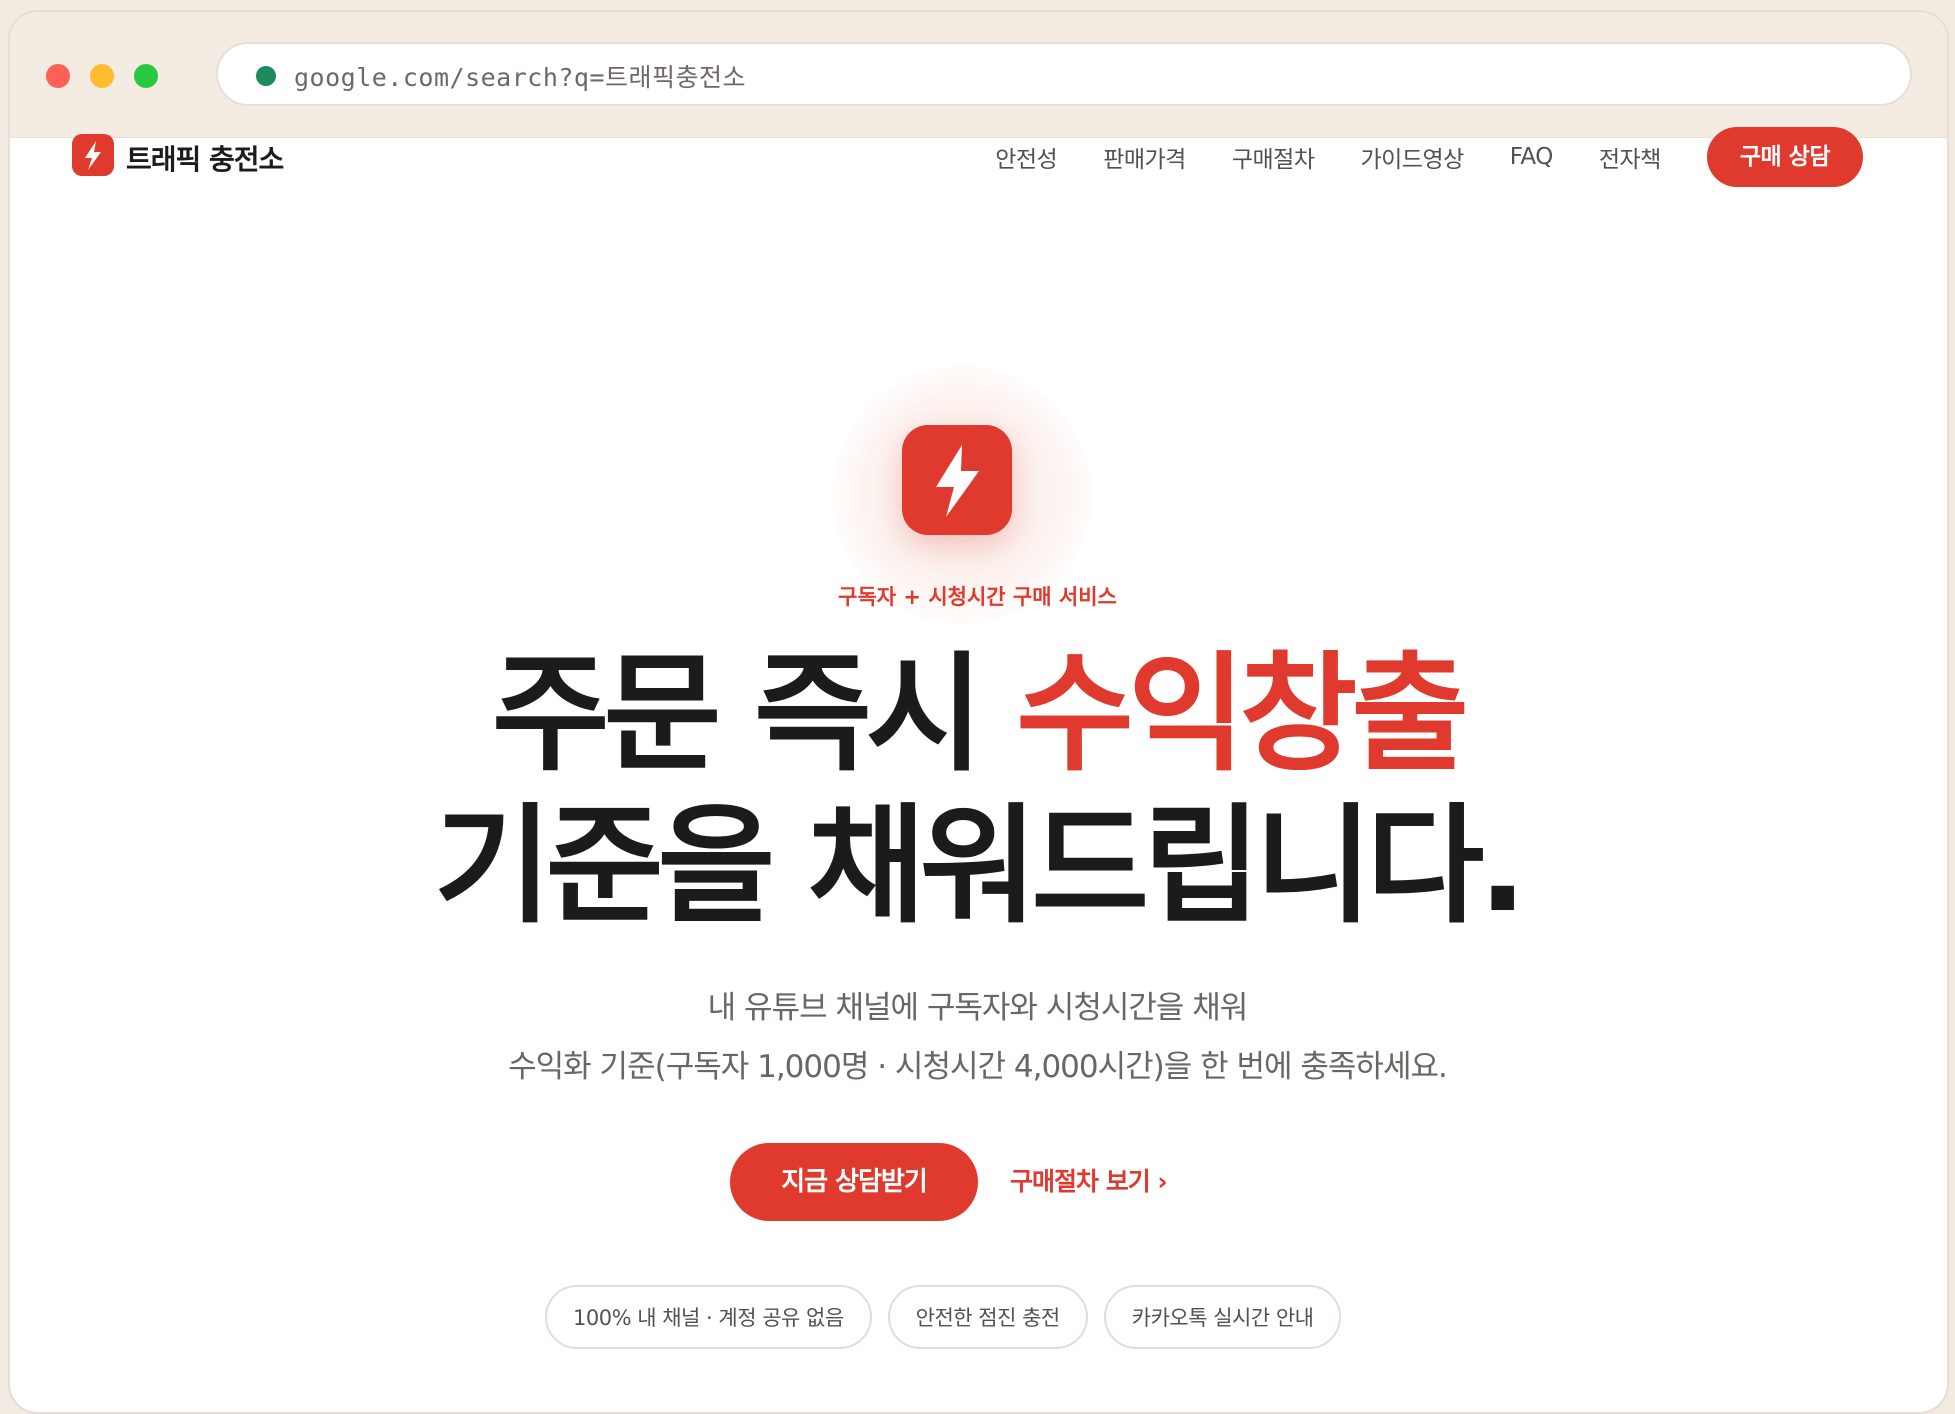 The width and height of the screenshot is (1955, 1414). I want to click on chip-kakao-support: 카카오톡 실시간 안내, so click(1222, 1317).